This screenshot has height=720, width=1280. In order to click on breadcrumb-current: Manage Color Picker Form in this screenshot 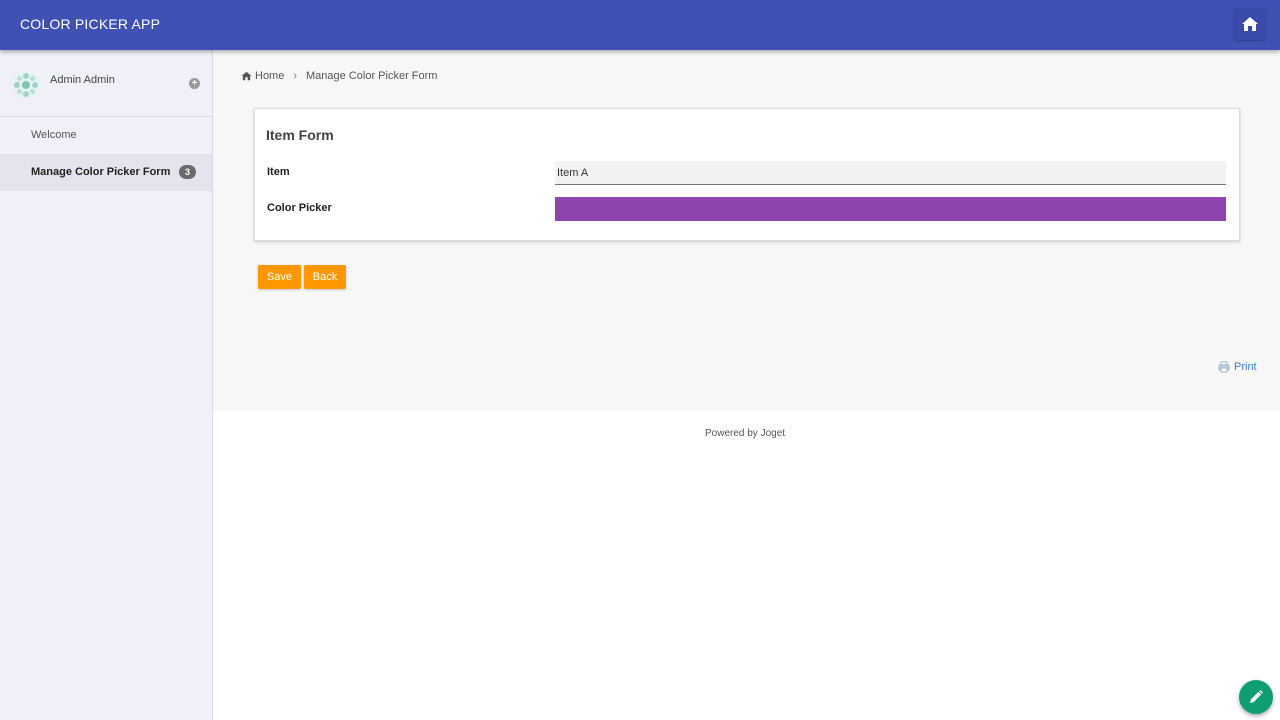, I will do `click(372, 76)`.